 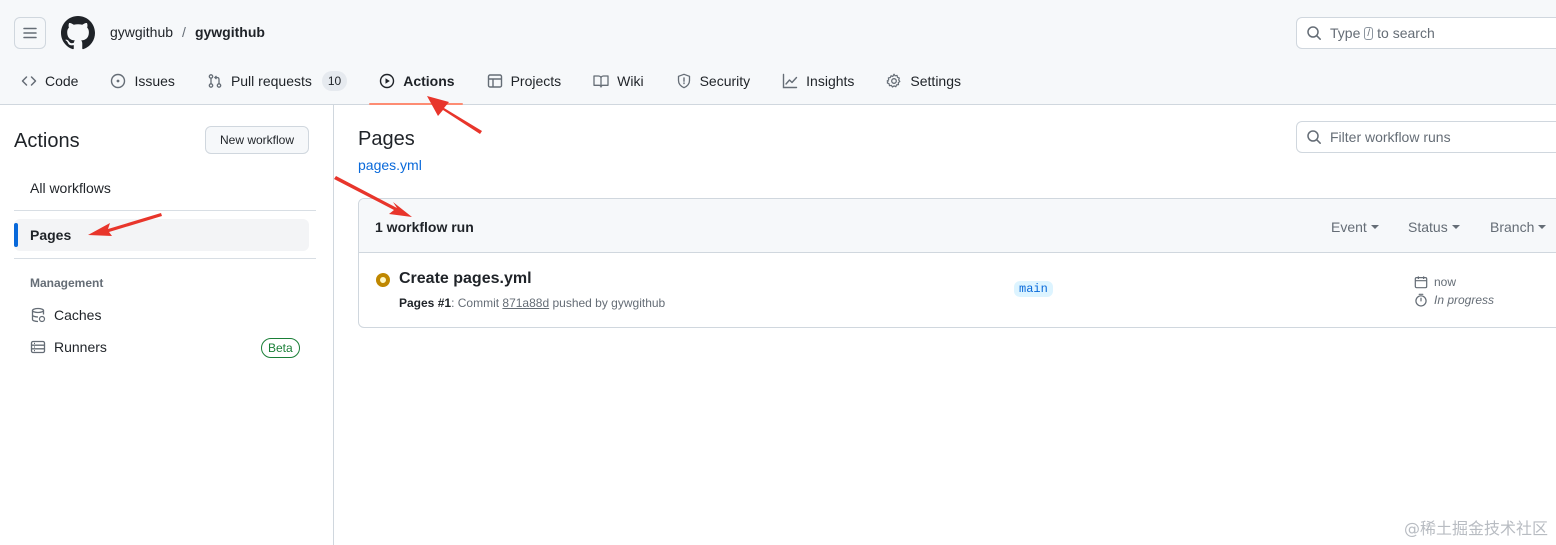 I want to click on code-icon, so click(x=29, y=81).